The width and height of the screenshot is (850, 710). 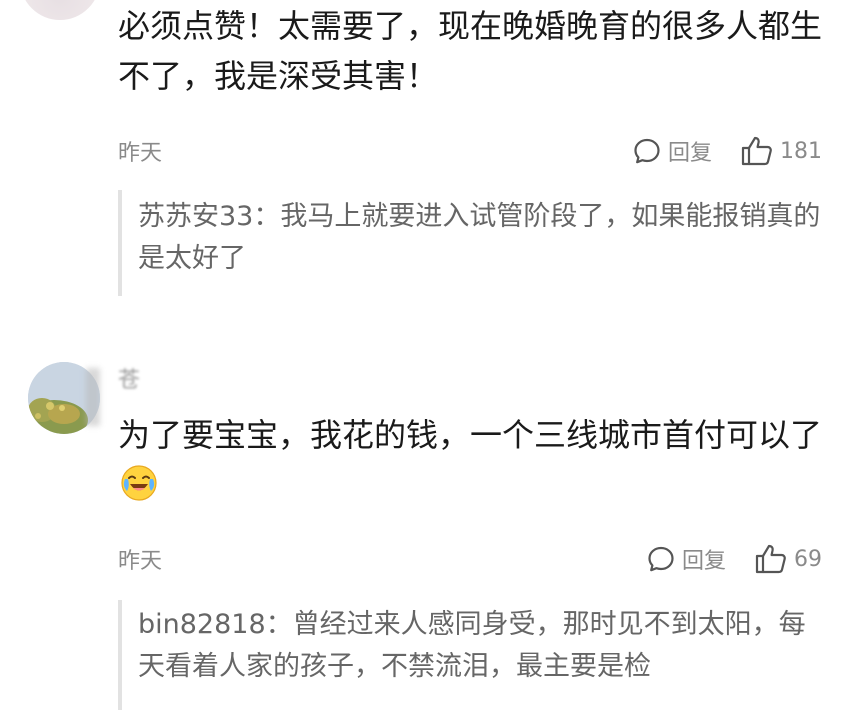 What do you see at coordinates (473, 460) in the screenshot?
I see `comment-text: 为了要宝宝，我花的钱，一个三线城市首付可以了` at bounding box center [473, 460].